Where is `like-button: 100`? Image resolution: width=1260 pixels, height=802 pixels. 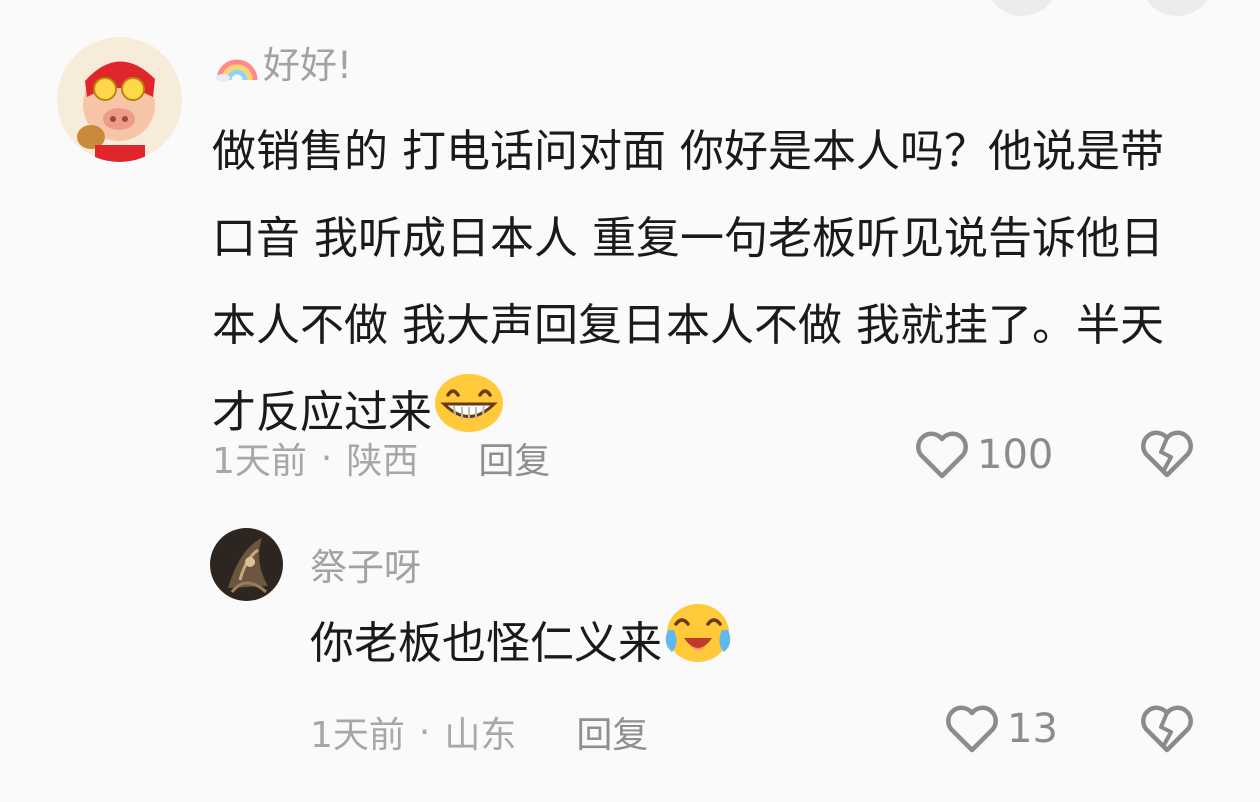 like-button: 100 is located at coordinates (984, 455).